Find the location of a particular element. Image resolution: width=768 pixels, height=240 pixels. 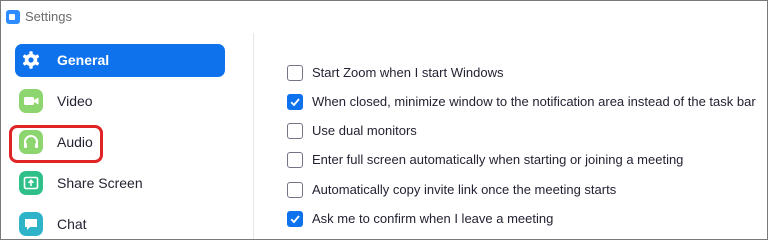

sidebar-item-label: Video is located at coordinates (75, 101).